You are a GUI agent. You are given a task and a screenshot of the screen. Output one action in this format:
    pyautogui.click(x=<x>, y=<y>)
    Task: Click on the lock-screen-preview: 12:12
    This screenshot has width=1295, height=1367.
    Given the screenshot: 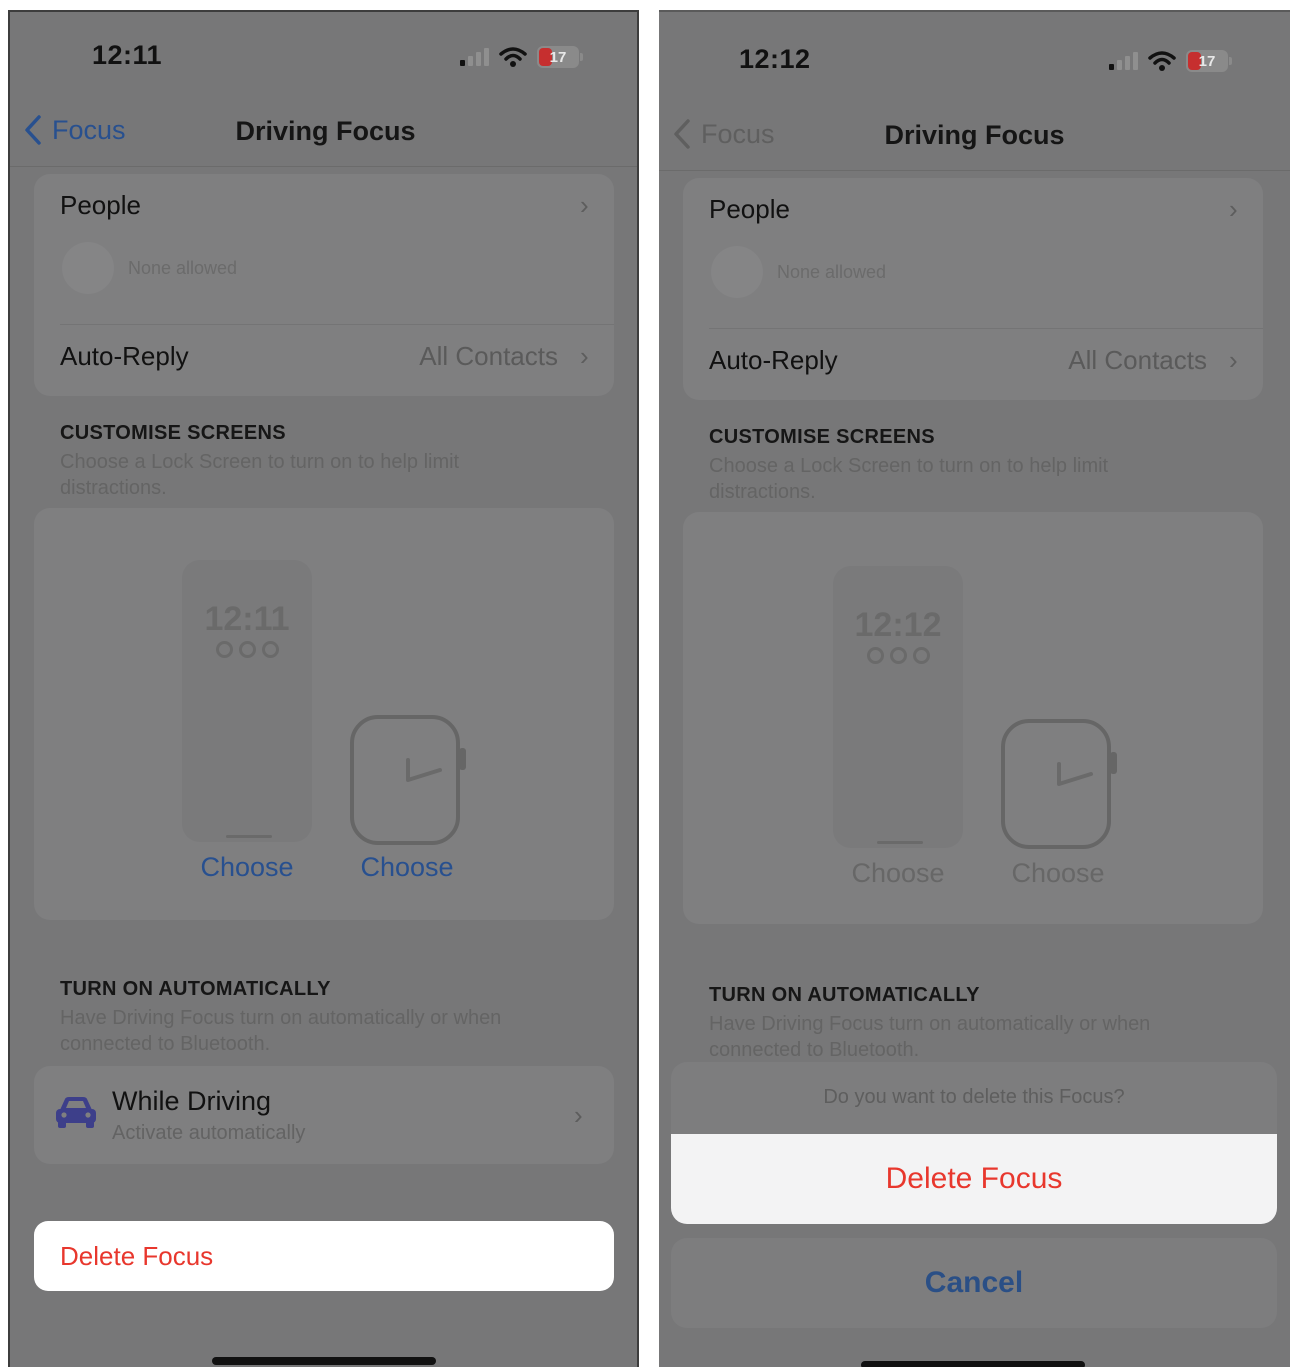 What is the action you would take?
    pyautogui.click(x=898, y=707)
    